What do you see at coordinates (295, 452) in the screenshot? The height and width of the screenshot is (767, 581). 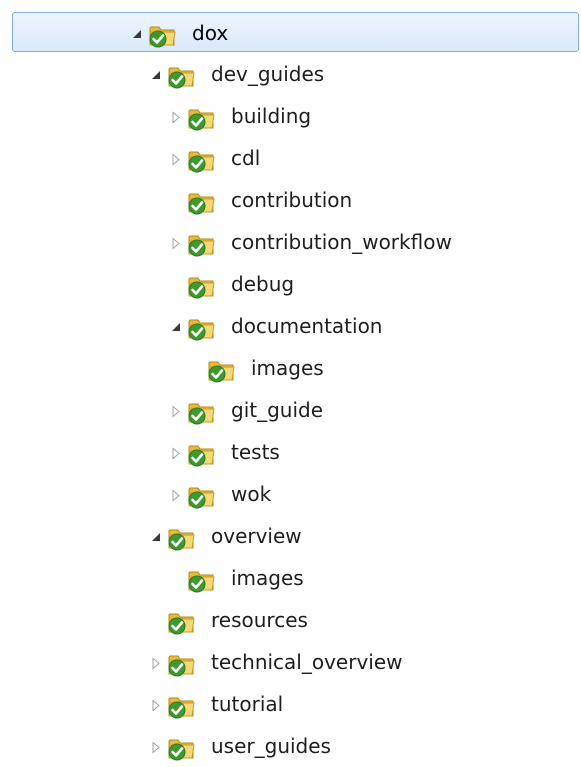 I see `tree-row-tests: tests` at bounding box center [295, 452].